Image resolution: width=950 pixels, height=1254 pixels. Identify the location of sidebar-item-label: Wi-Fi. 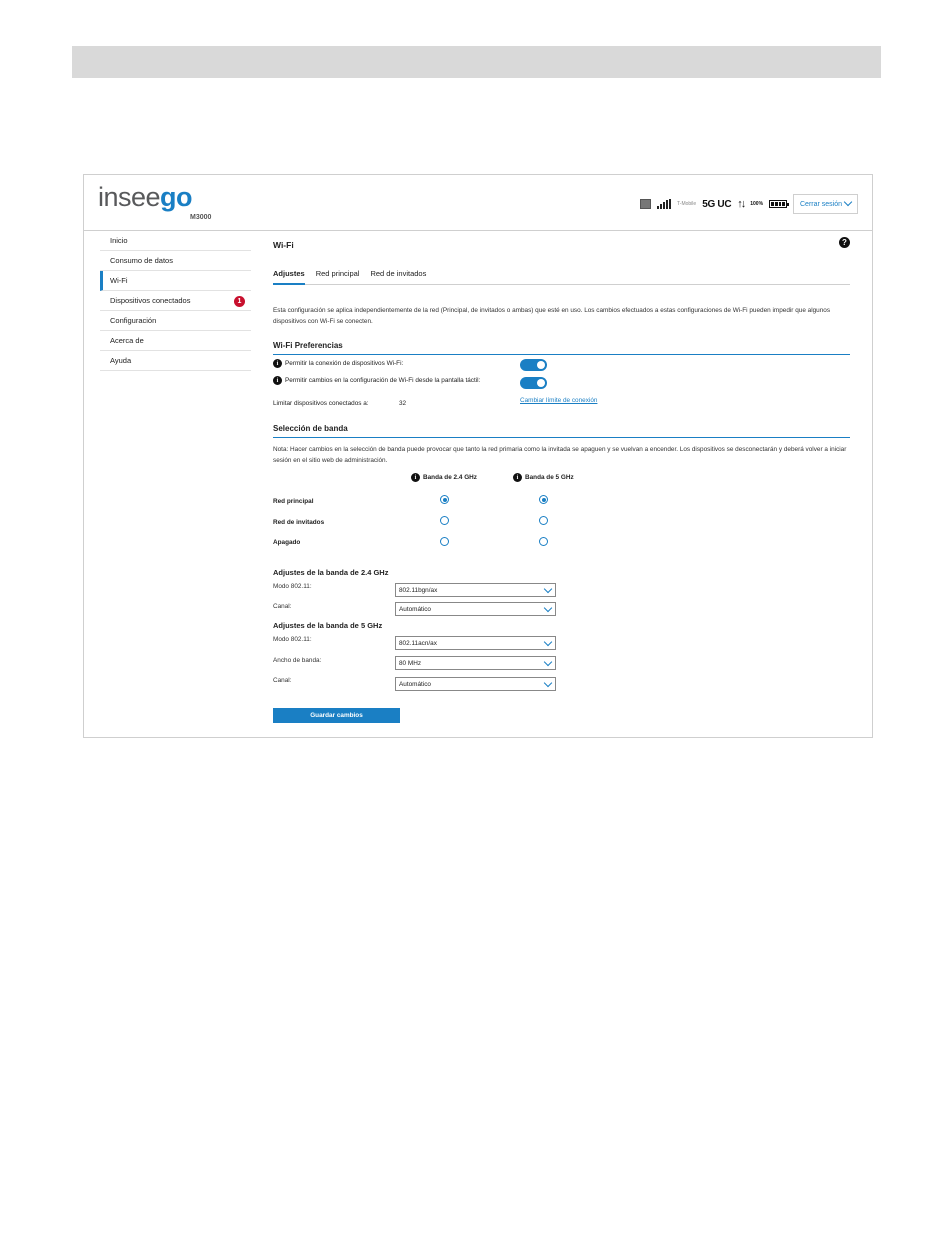
(119, 280).